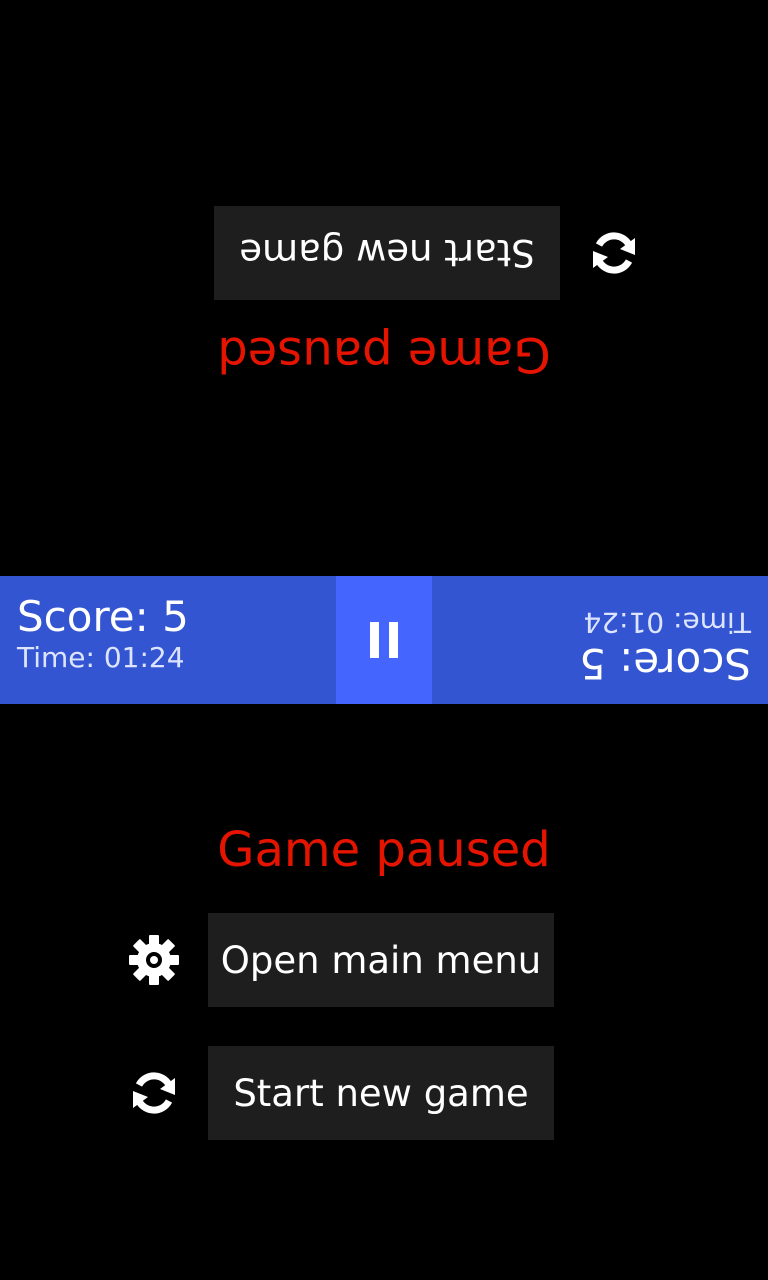 The width and height of the screenshot is (768, 1280). What do you see at coordinates (387, 253) in the screenshot?
I see `opponent-start-new-game-button: Start new game` at bounding box center [387, 253].